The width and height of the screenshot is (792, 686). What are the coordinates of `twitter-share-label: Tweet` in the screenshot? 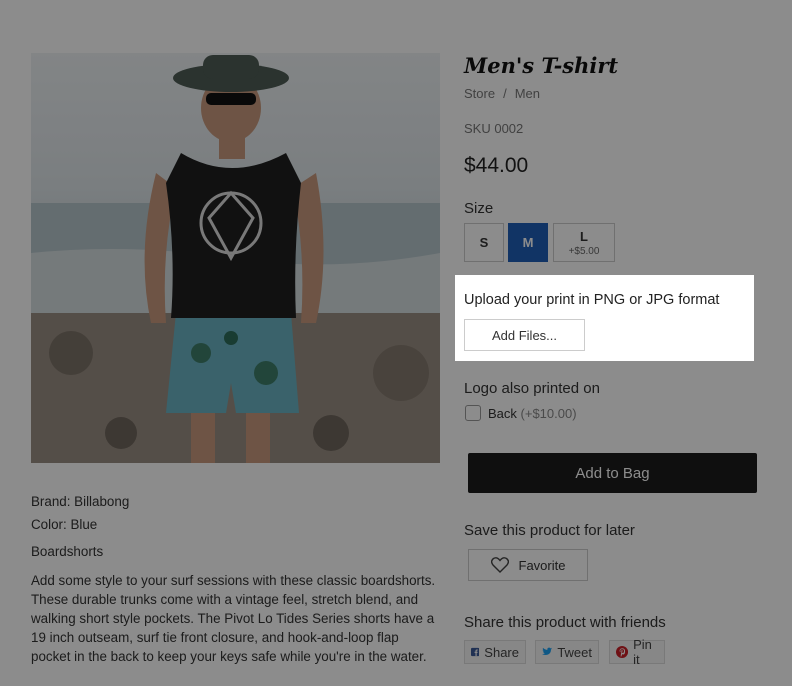 It's located at (574, 652).